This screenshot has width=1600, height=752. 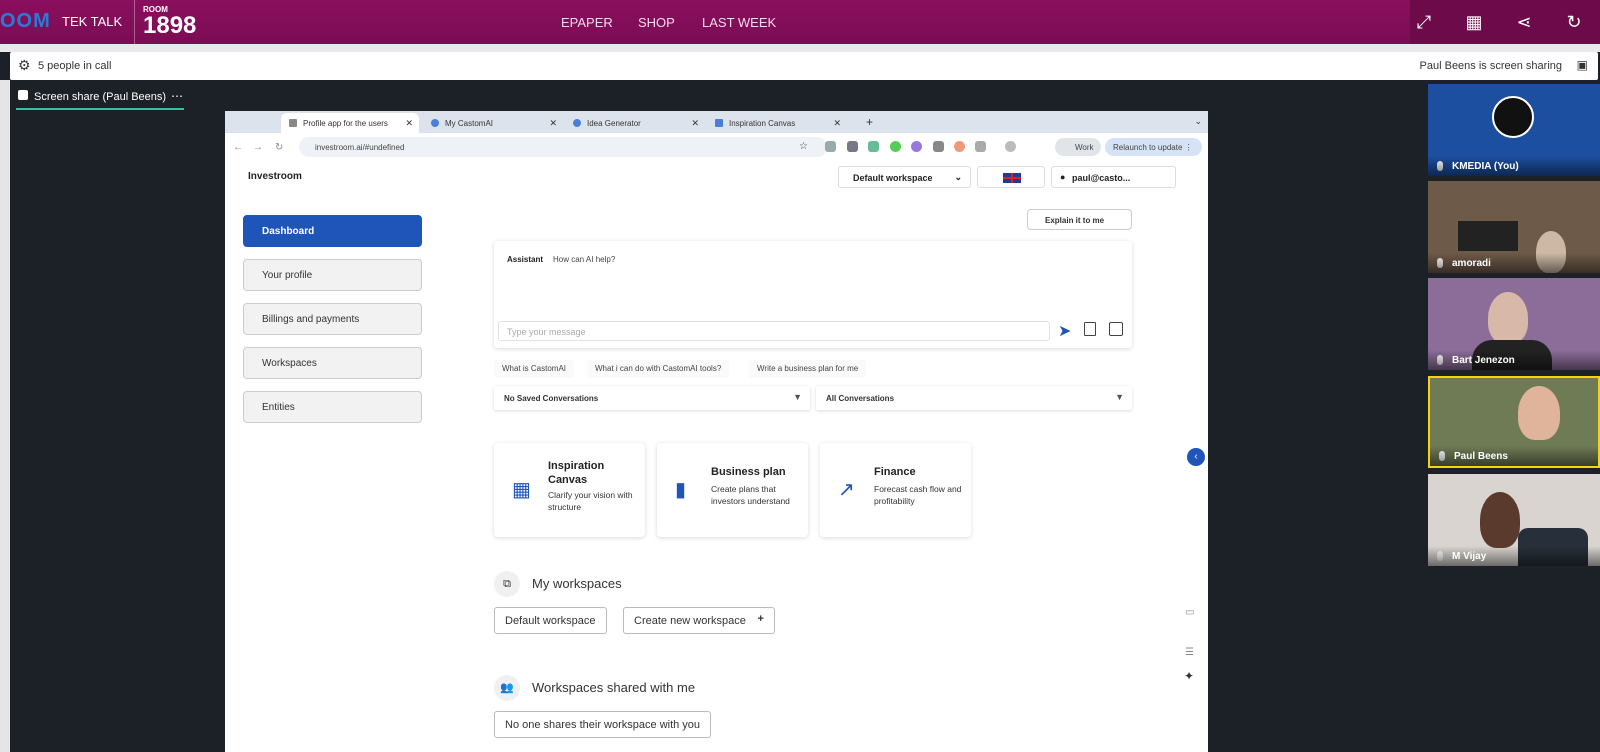 I want to click on star-icon: ☆, so click(x=803, y=146).